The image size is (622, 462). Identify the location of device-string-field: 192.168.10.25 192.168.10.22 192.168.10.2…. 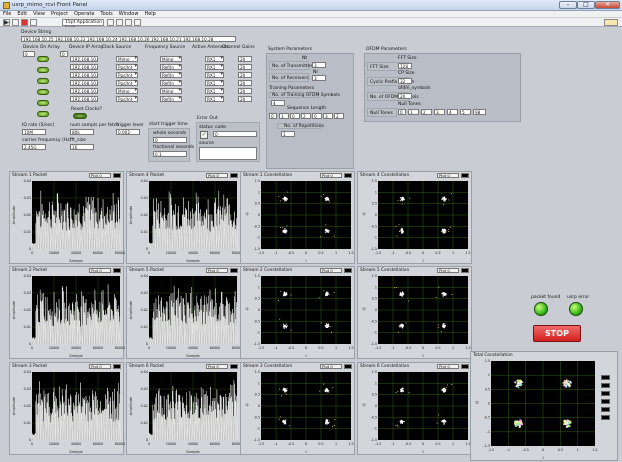
(128, 39).